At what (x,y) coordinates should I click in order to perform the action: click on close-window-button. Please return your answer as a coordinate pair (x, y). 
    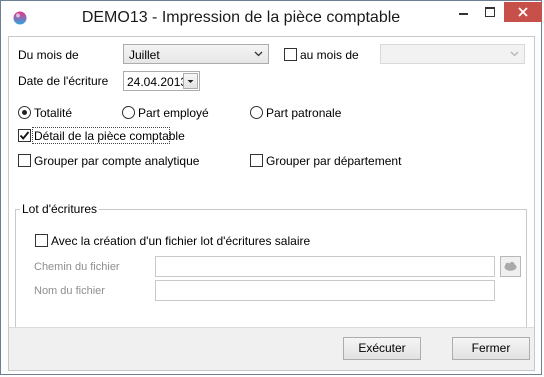
    Looking at the image, I should click on (523, 12).